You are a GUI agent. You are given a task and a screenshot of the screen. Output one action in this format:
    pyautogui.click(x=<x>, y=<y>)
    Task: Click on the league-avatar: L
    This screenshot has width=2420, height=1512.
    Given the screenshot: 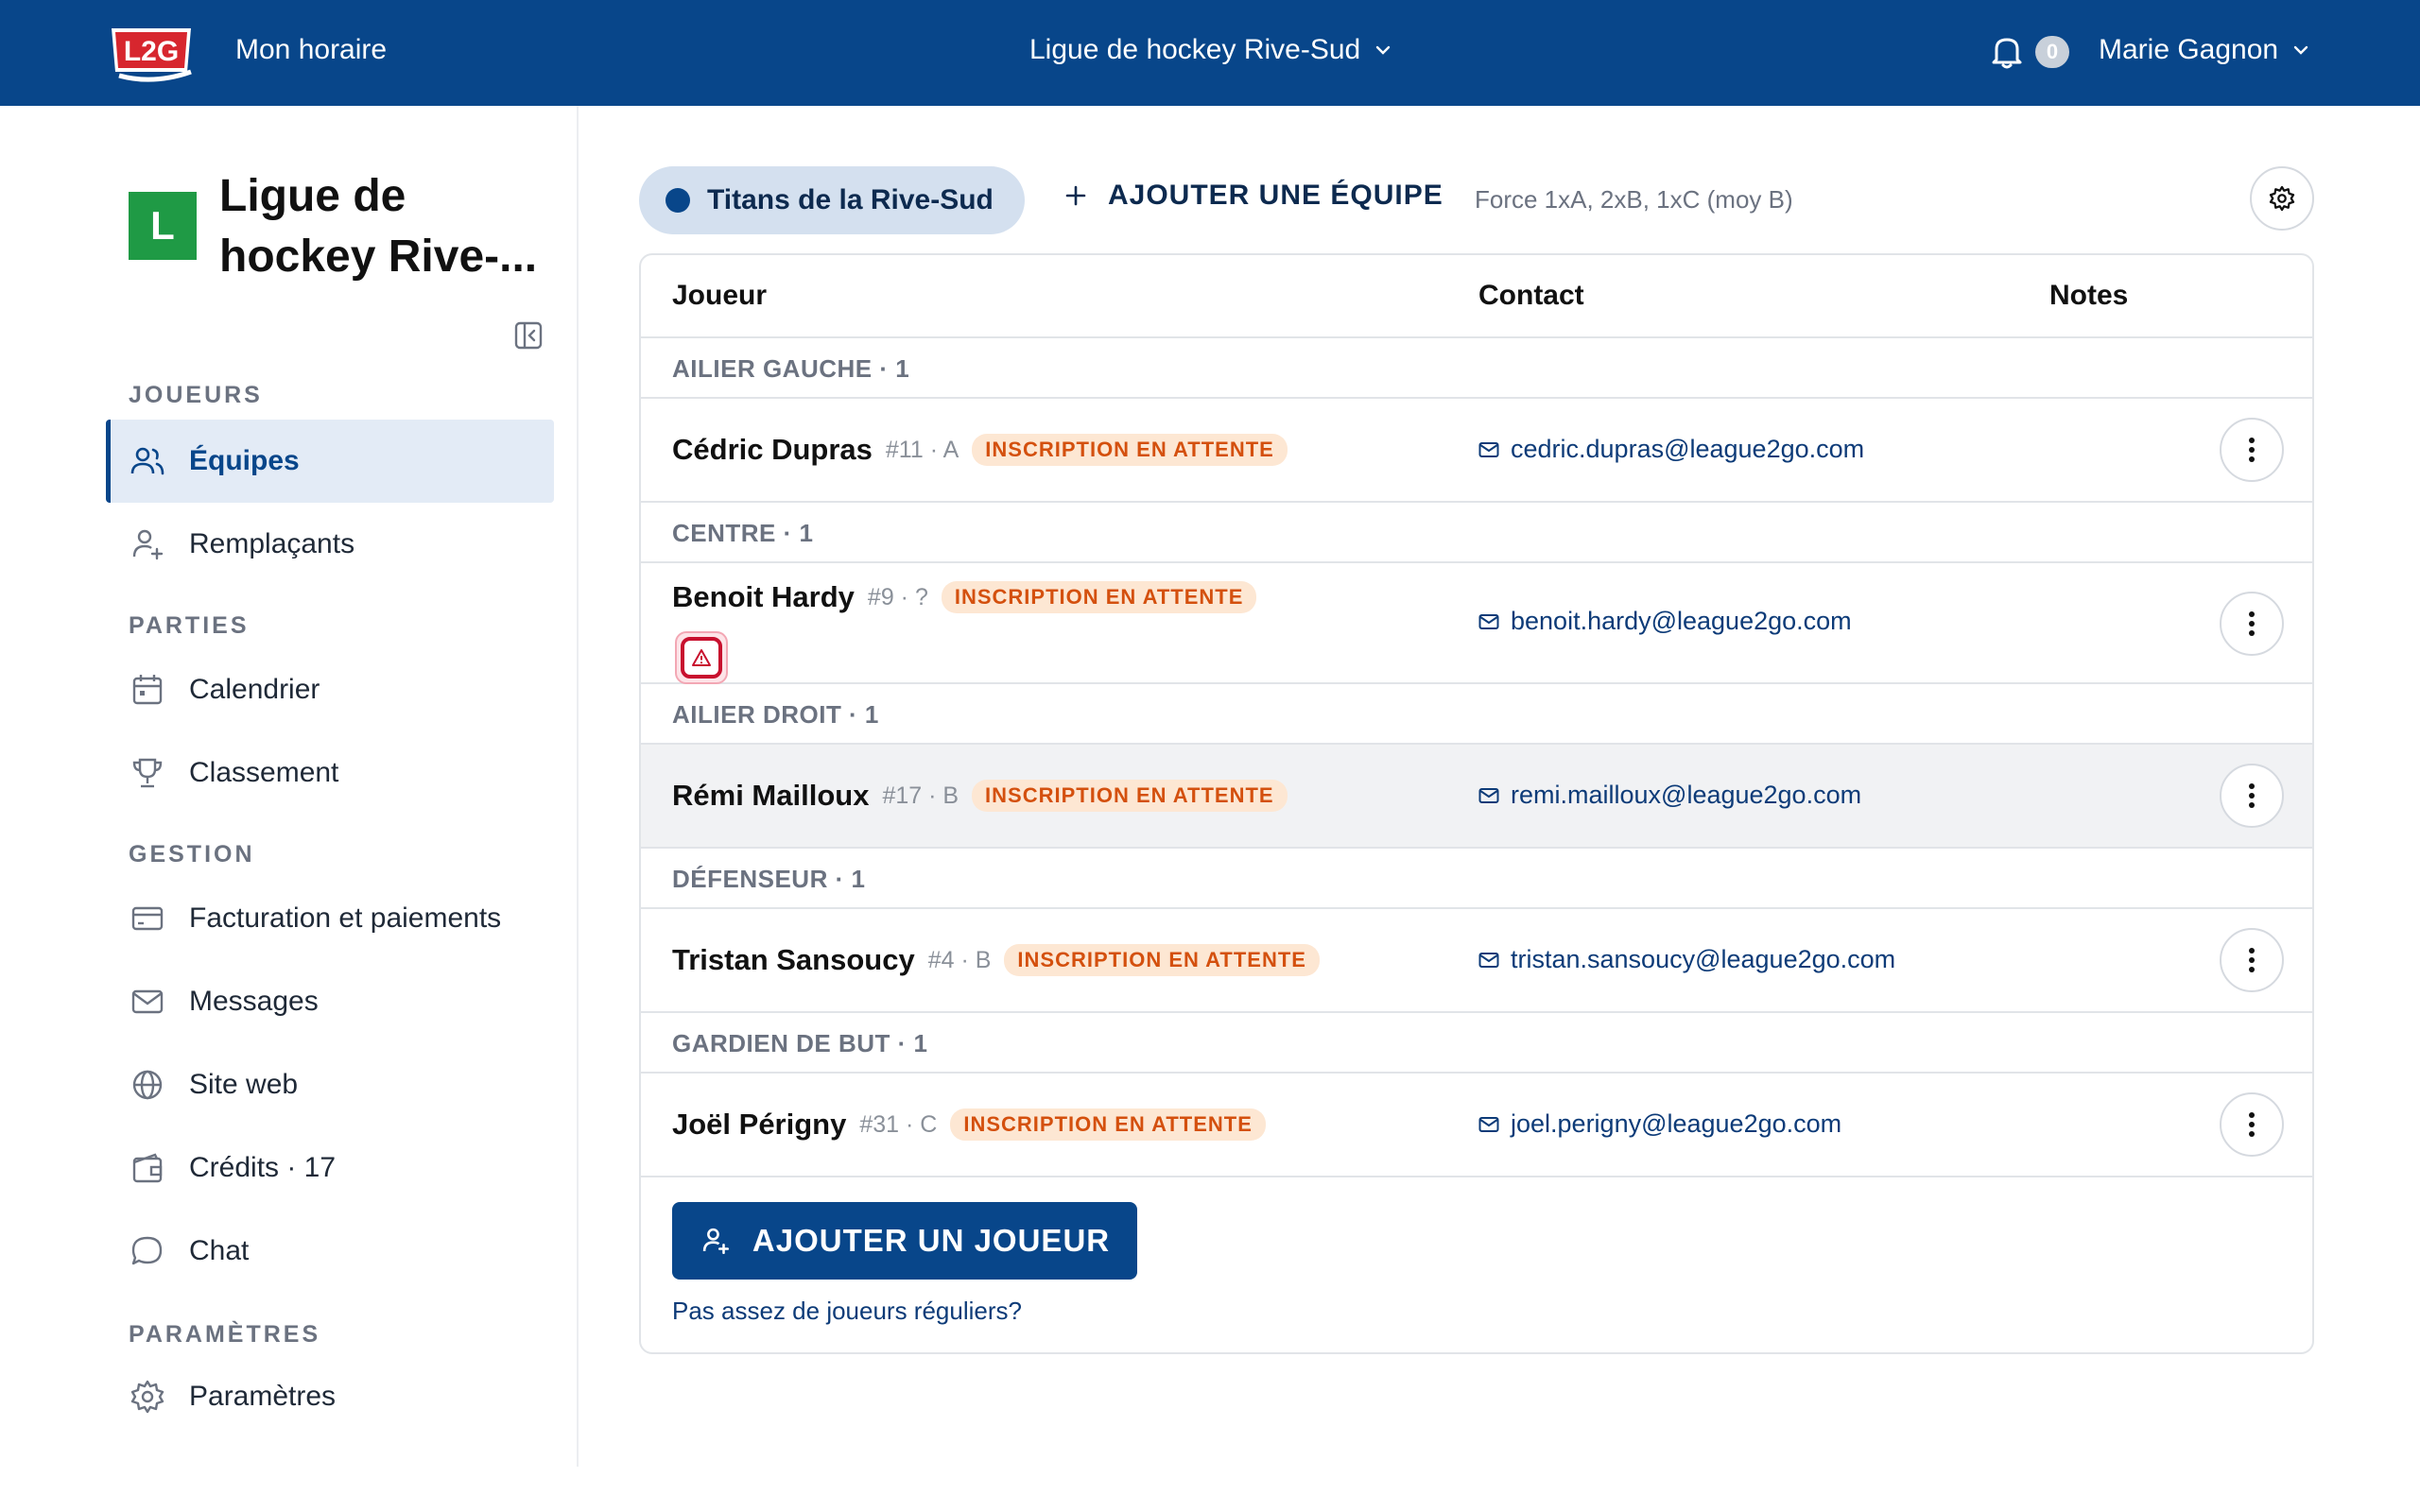 What is the action you would take?
    pyautogui.click(x=163, y=226)
    